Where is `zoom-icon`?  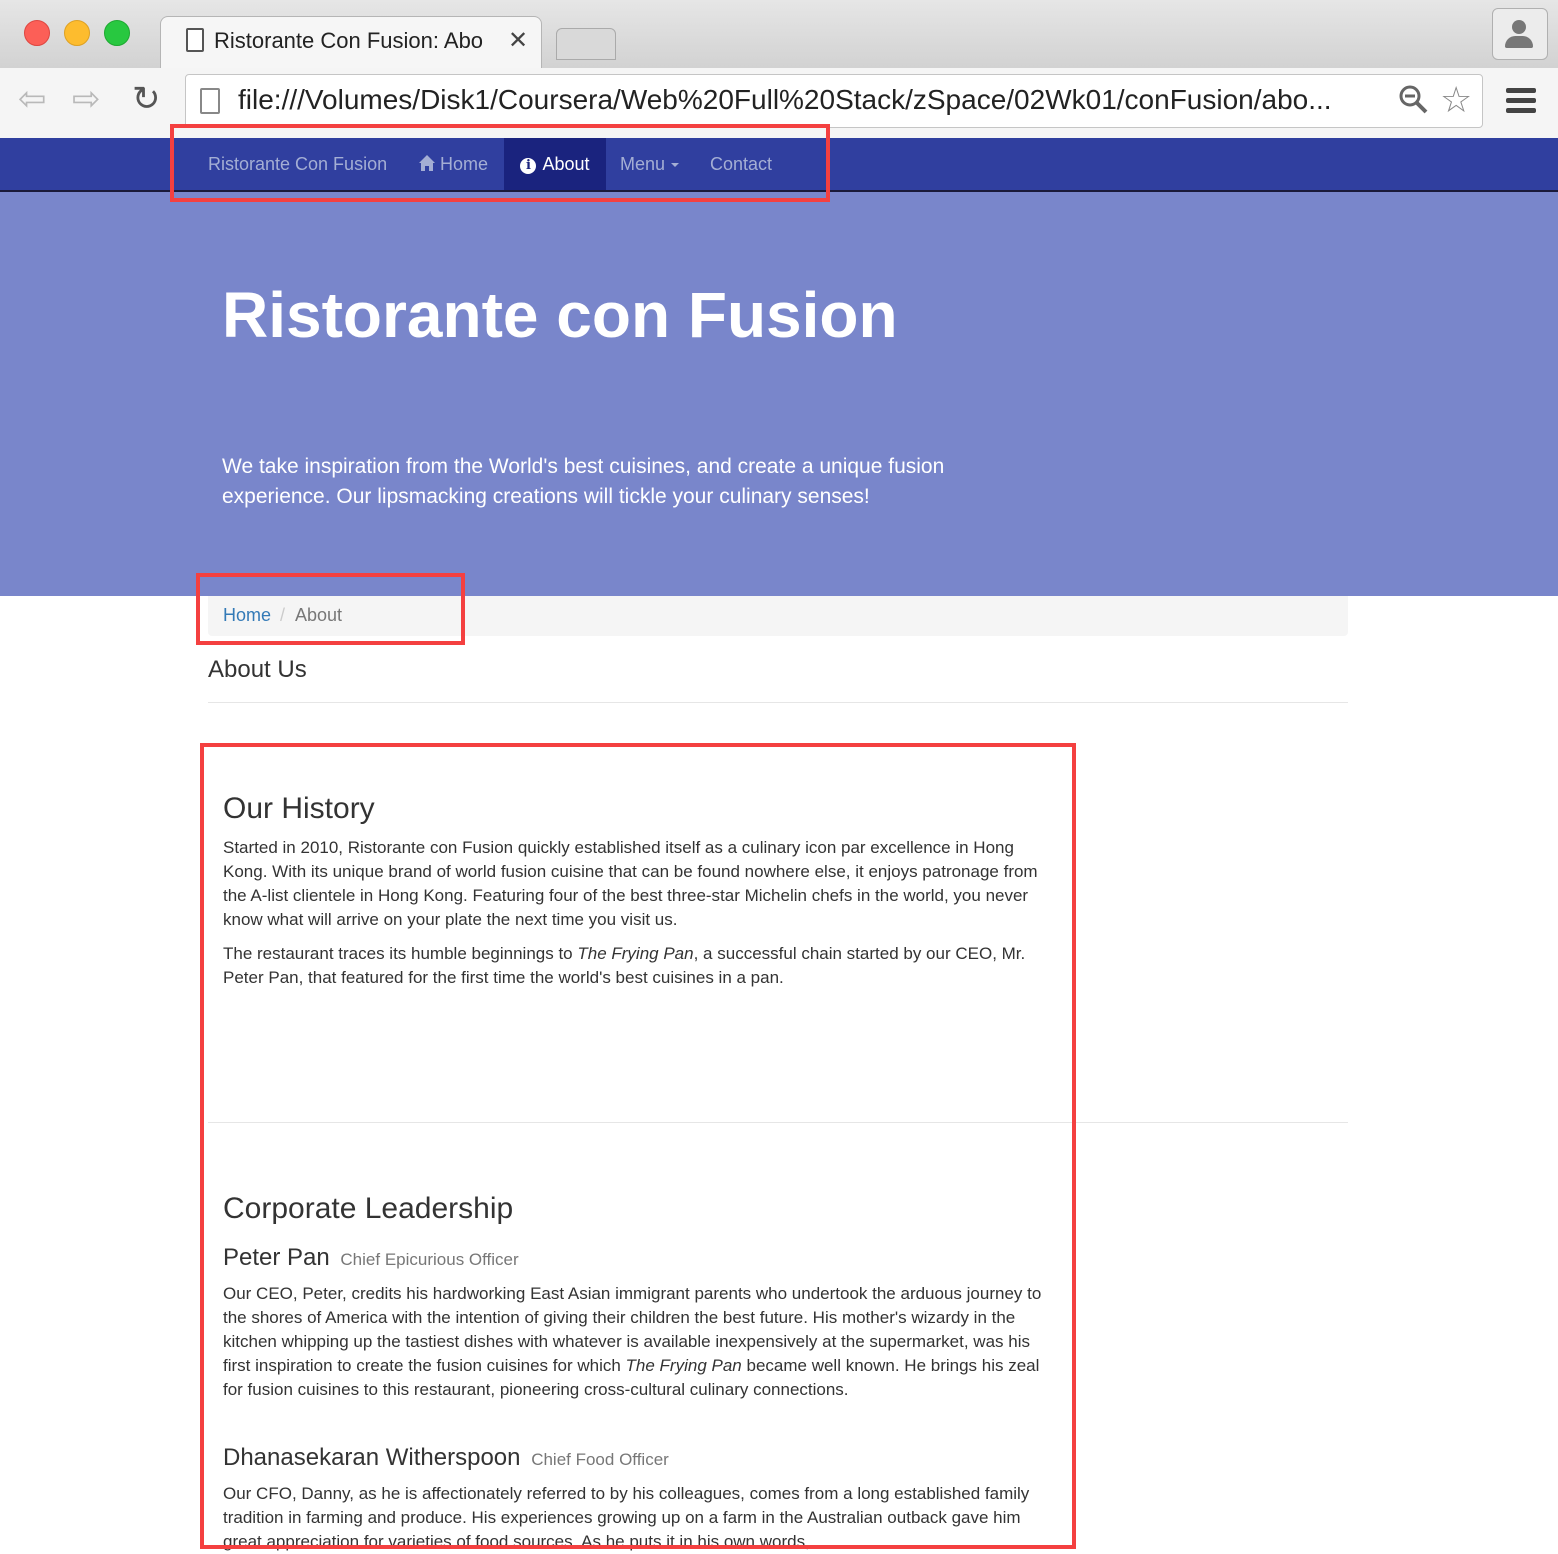 zoom-icon is located at coordinates (1413, 99).